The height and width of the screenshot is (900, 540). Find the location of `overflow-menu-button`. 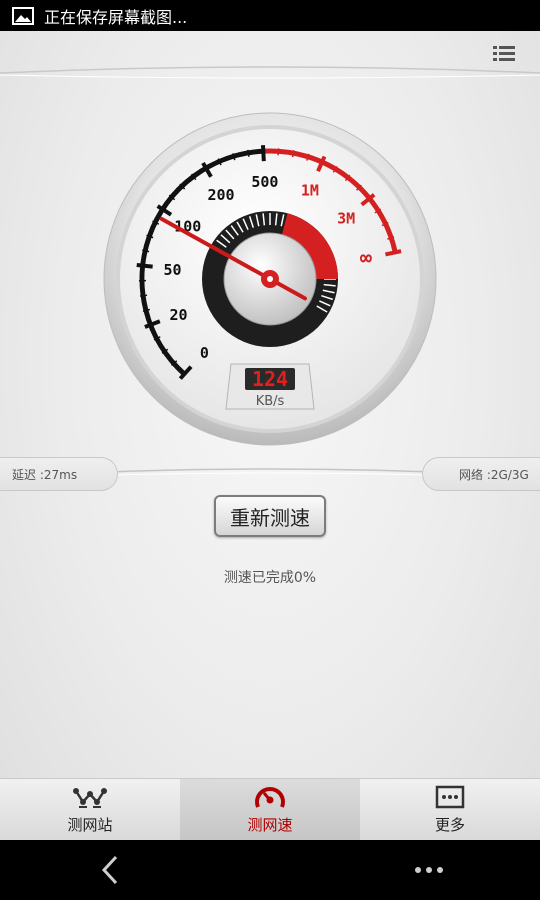

overflow-menu-button is located at coordinates (429, 870).